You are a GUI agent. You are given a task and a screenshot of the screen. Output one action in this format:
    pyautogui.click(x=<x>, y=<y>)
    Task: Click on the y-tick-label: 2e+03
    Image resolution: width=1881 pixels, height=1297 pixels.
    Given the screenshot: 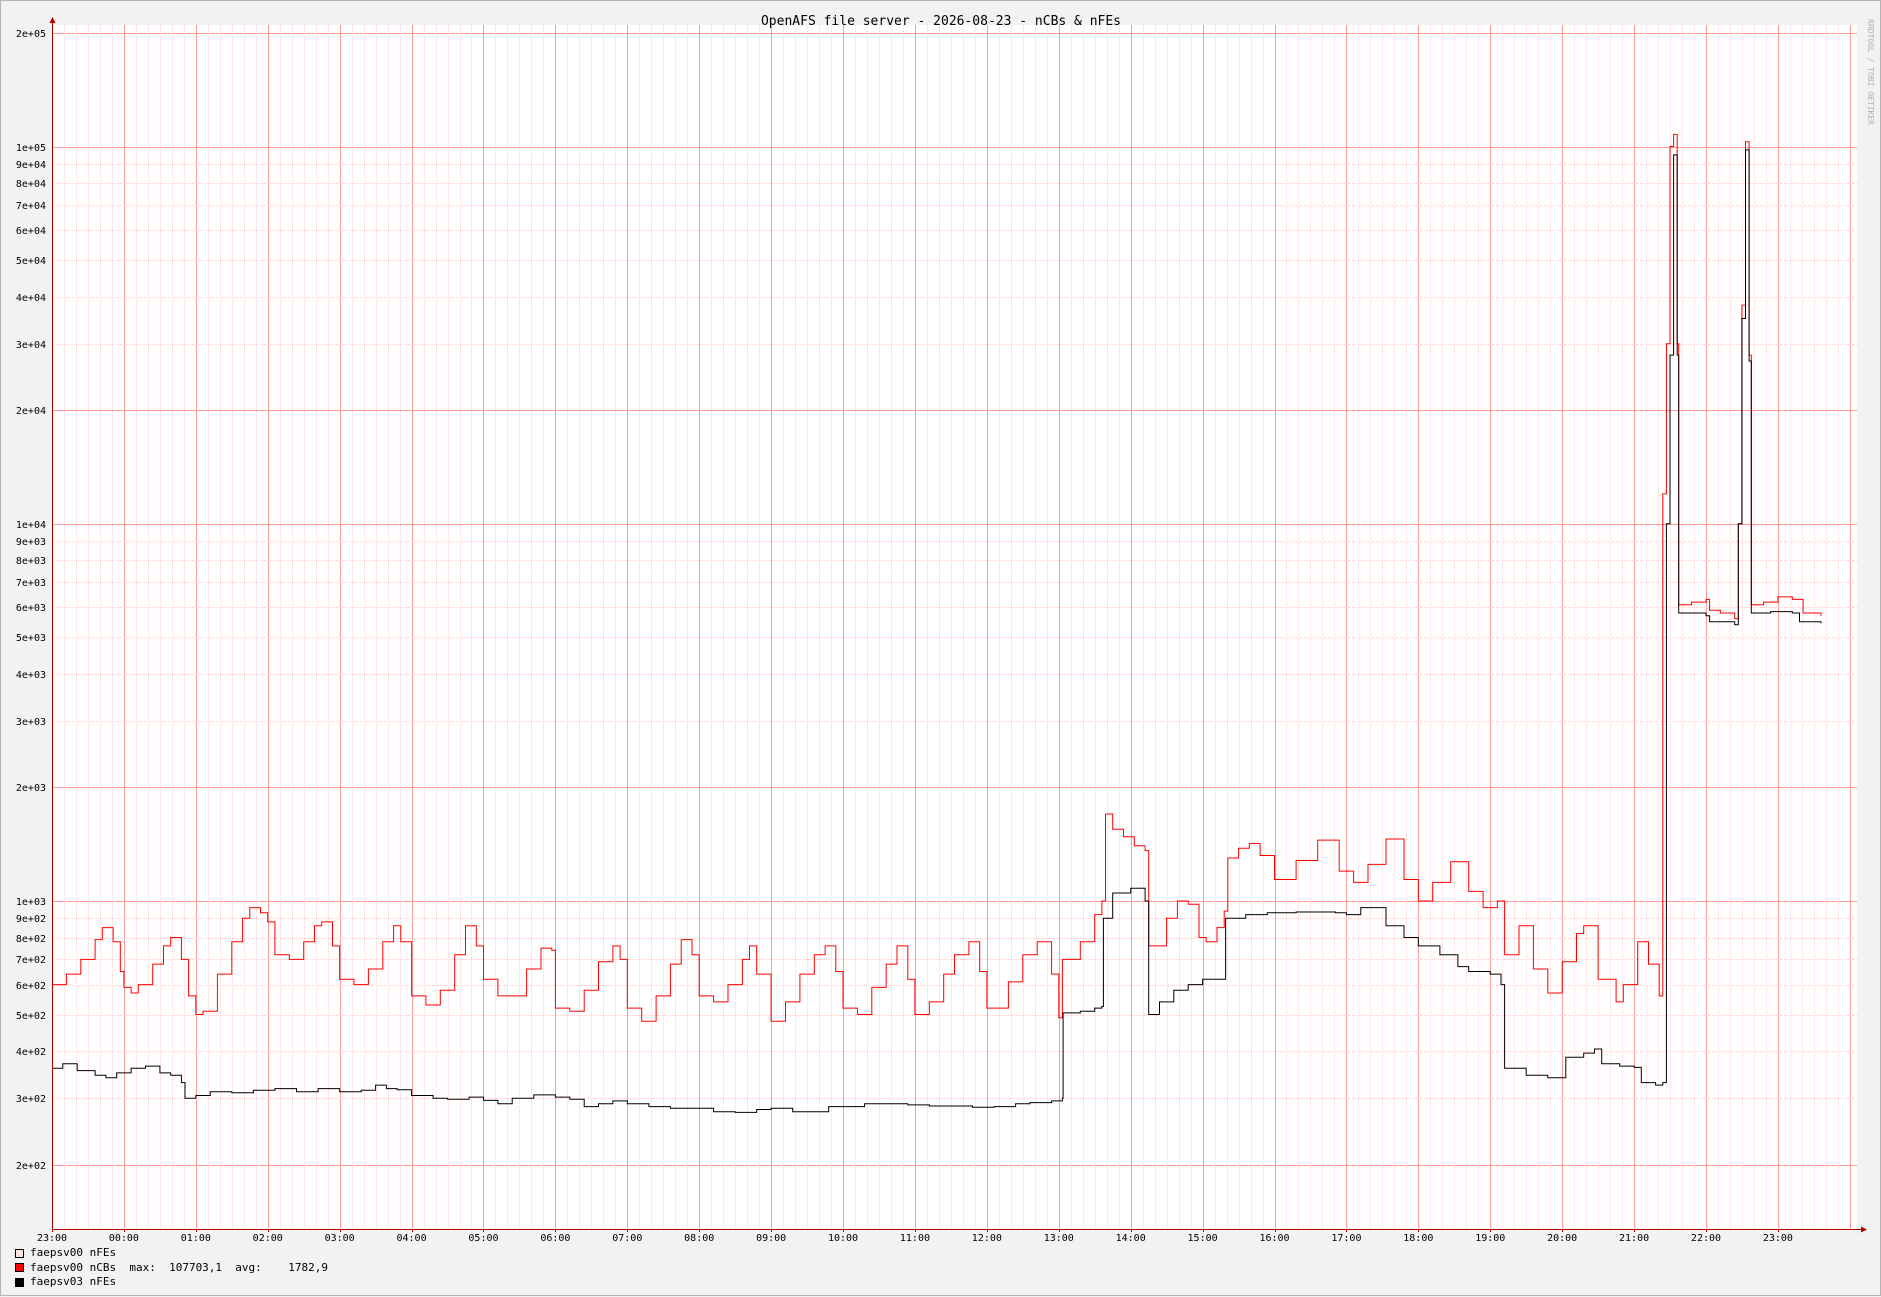 What is the action you would take?
    pyautogui.click(x=31, y=788)
    